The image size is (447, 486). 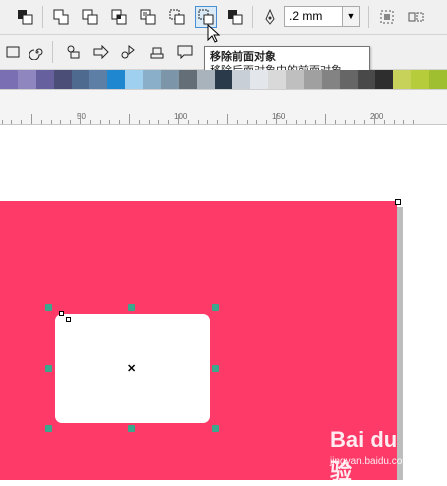 I want to click on simplify-icon, so click(x=148, y=17).